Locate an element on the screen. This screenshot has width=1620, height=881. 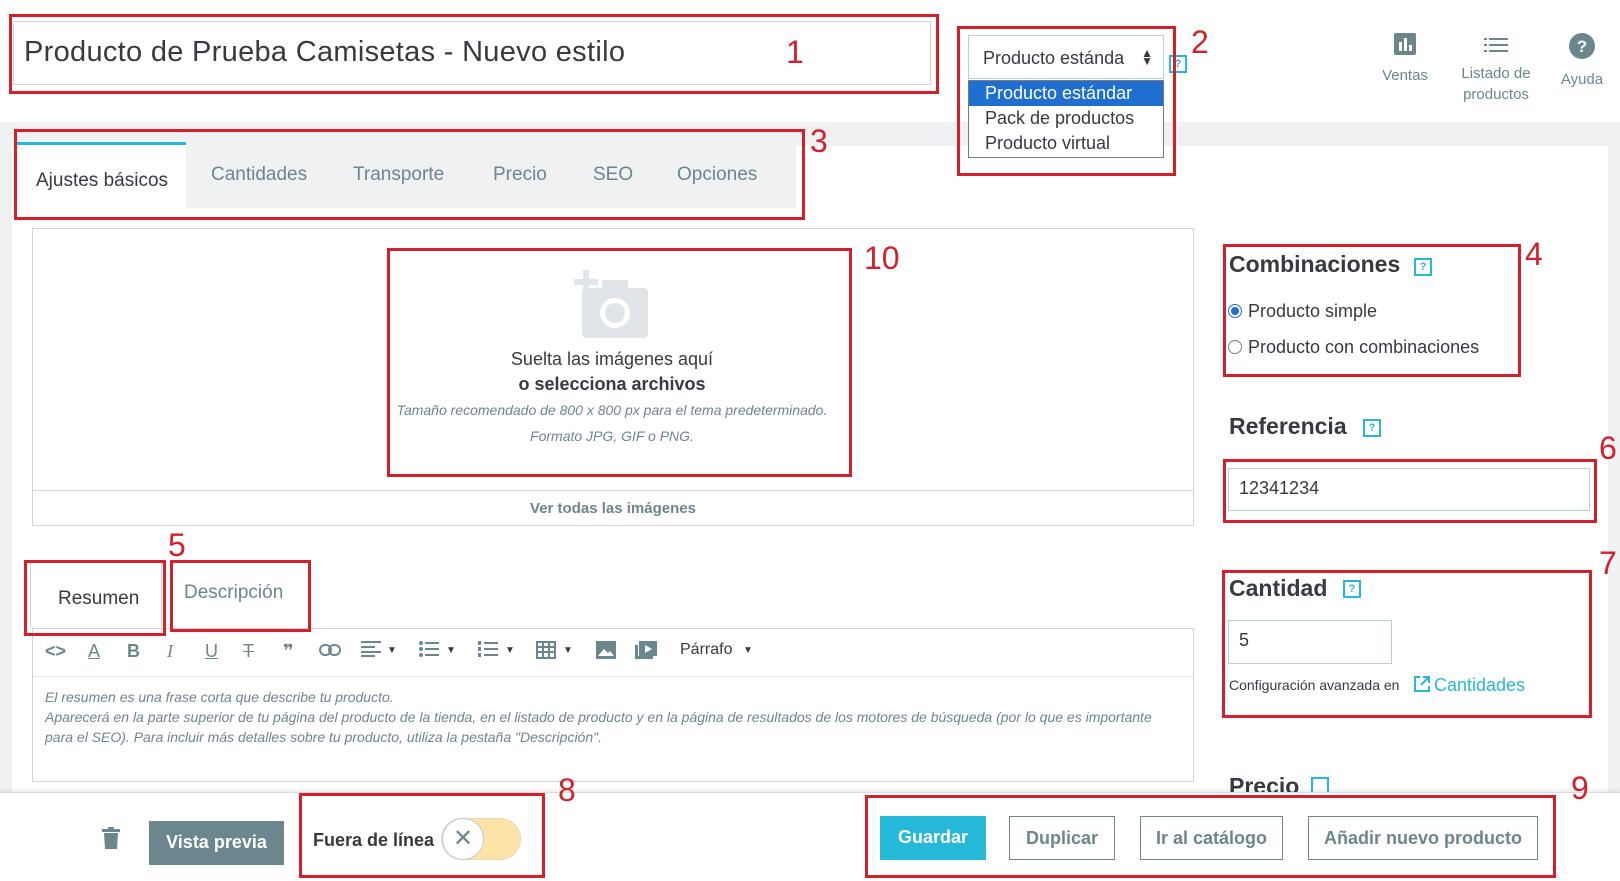
callout-8: 8 is located at coordinates (567, 790).